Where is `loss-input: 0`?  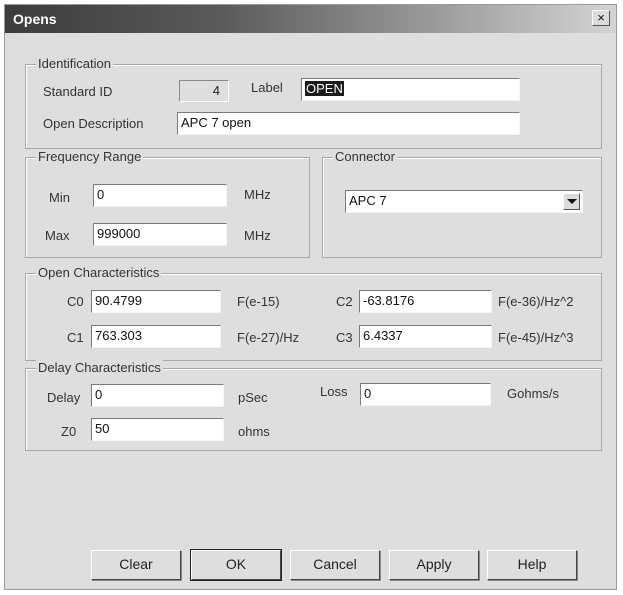
loss-input: 0 is located at coordinates (425, 394).